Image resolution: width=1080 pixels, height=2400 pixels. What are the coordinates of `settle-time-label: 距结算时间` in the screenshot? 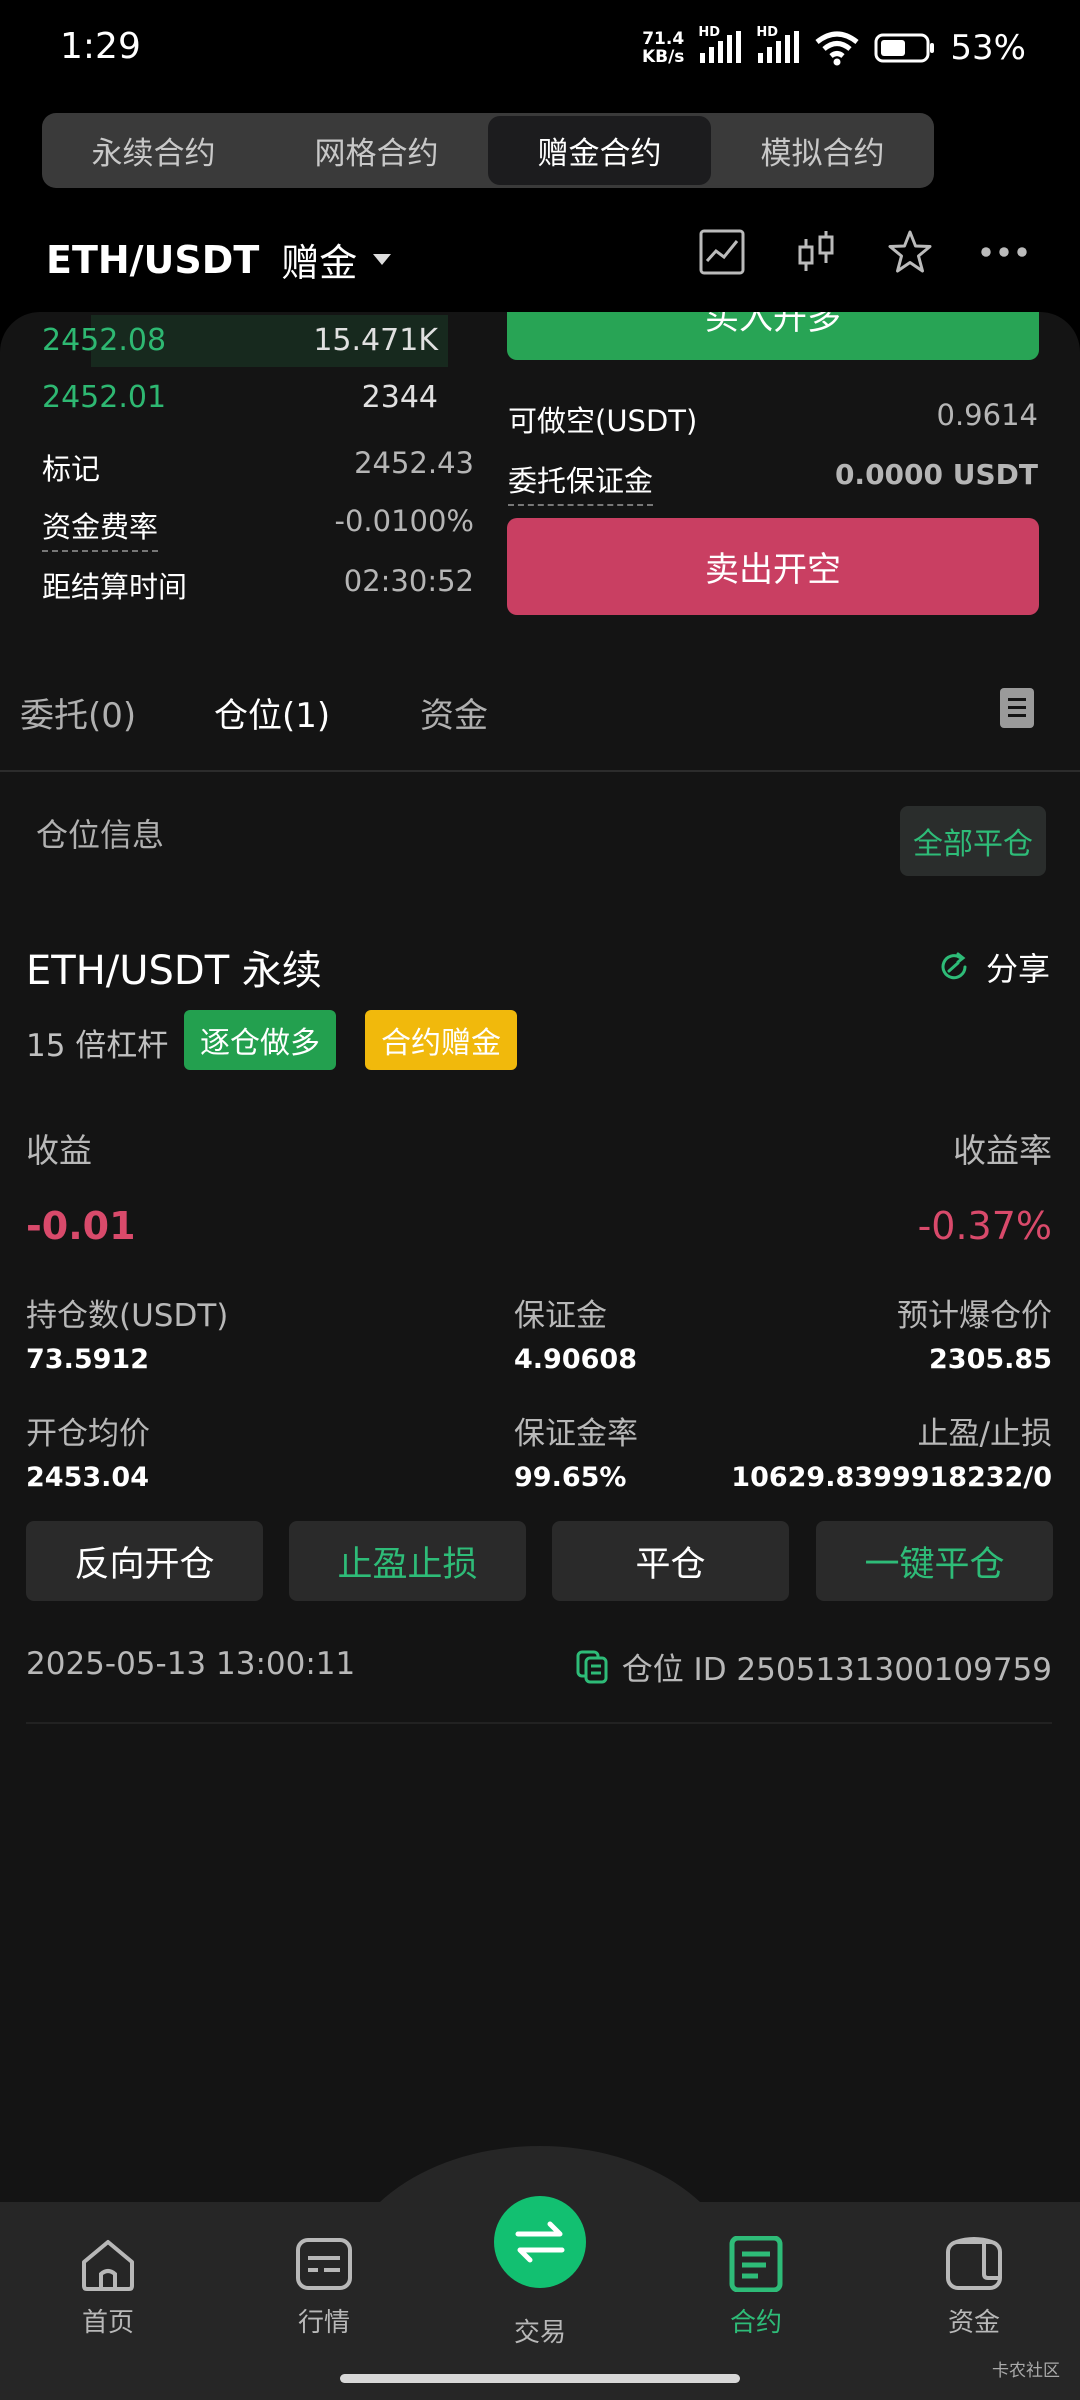 It's located at (115, 587).